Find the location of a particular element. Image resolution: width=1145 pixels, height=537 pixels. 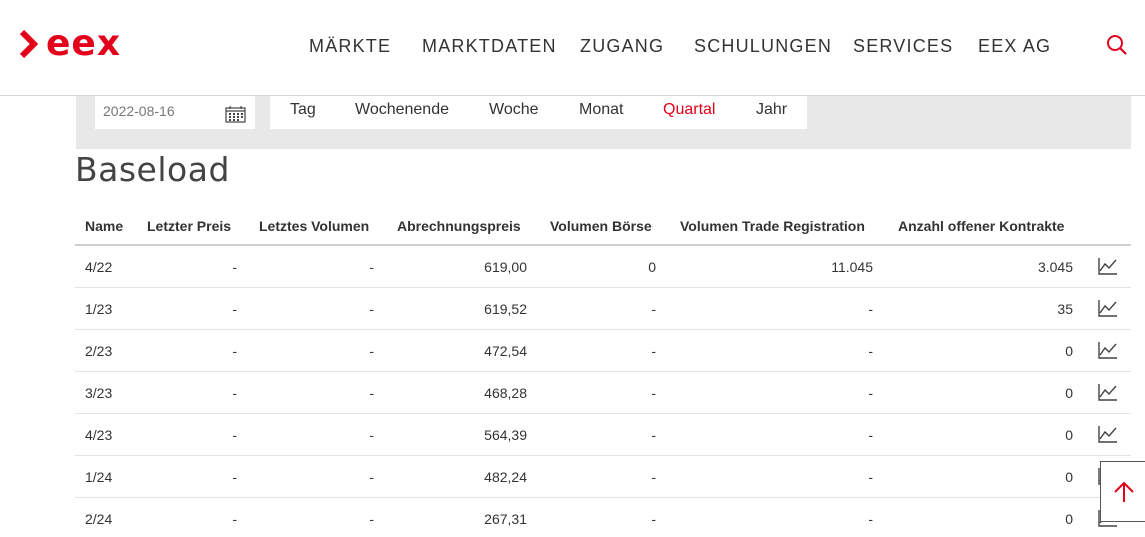

nav-item-services: SERVICES is located at coordinates (903, 46).